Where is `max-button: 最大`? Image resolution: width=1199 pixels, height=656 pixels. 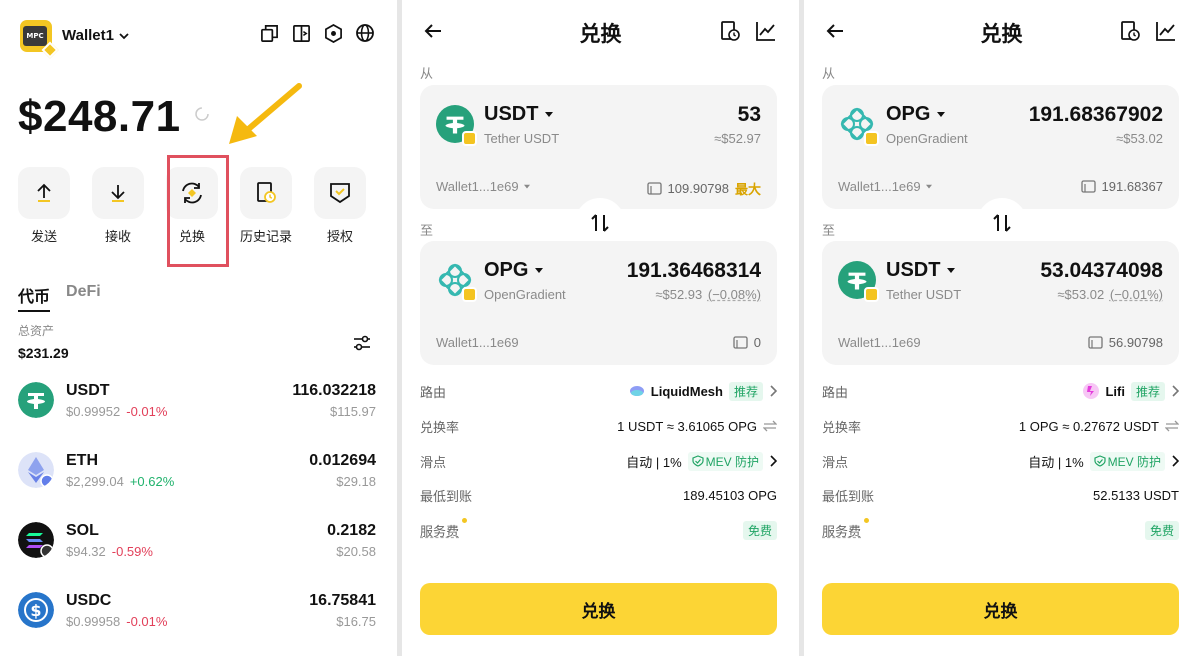
max-button: 最大 is located at coordinates (748, 188).